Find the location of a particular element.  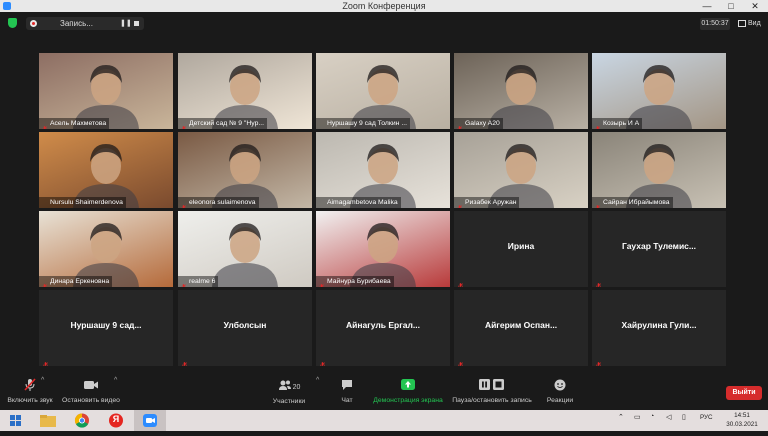

windows-logo-icon is located at coordinates (15, 420).